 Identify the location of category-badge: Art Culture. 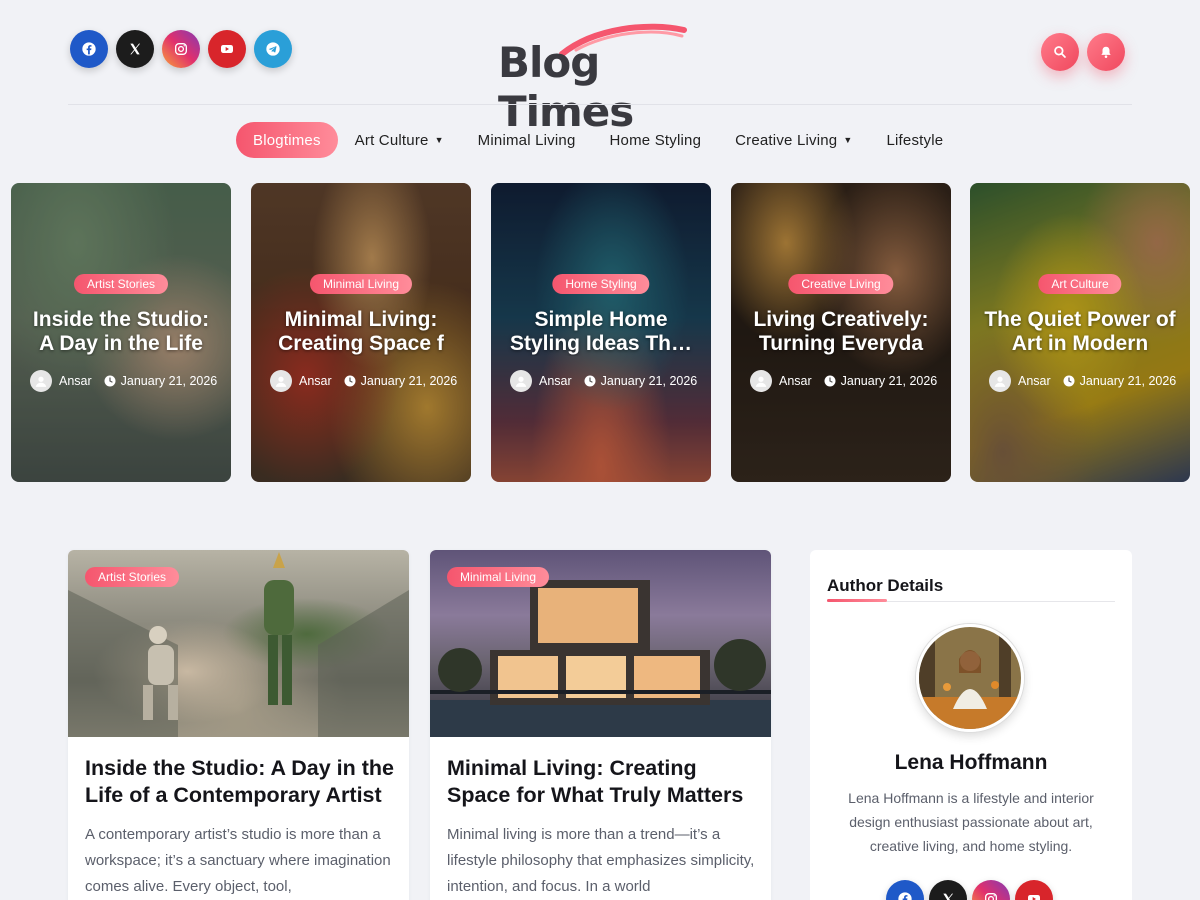
(1080, 284).